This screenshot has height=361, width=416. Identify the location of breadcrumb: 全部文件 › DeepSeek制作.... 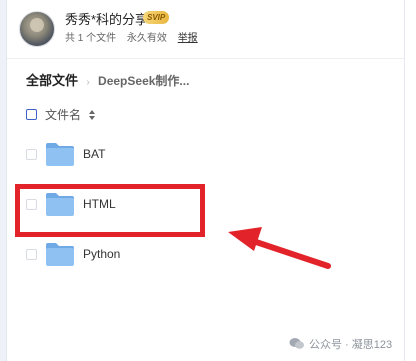
(107, 79).